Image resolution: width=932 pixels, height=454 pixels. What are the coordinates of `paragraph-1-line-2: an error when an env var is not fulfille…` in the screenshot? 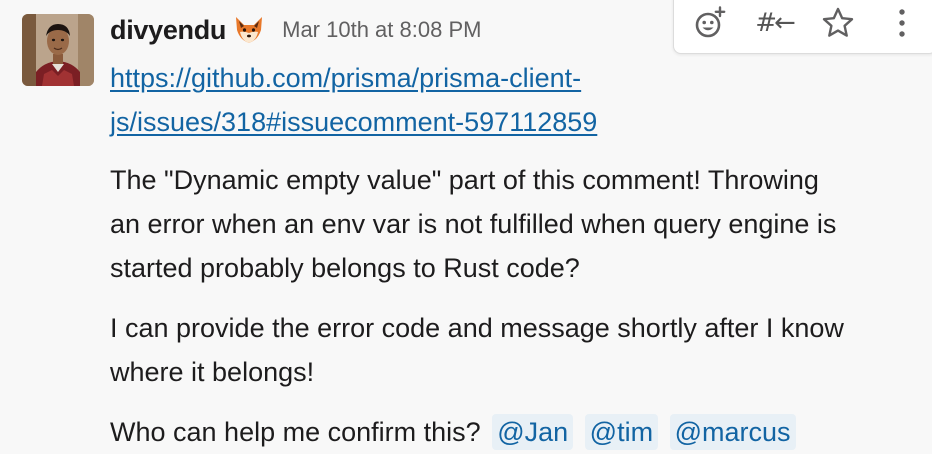 It's located at (473, 224).